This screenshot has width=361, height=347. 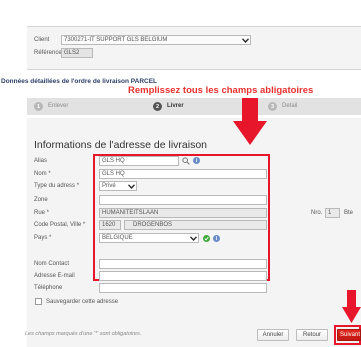 I want to click on search-icon, so click(x=186, y=161).